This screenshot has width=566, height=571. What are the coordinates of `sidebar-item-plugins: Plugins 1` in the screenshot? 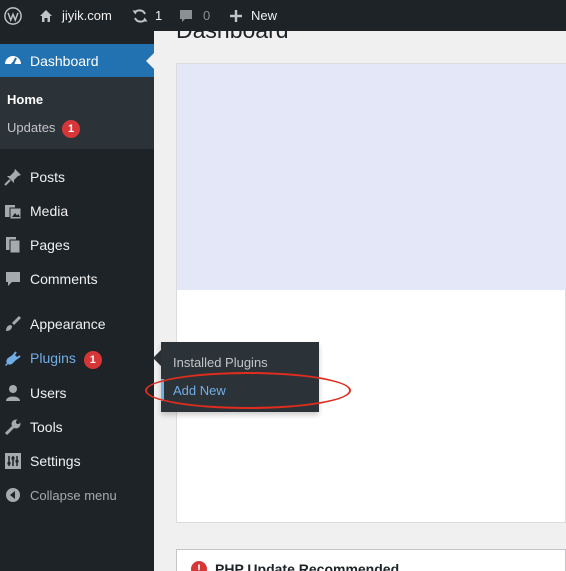 It's located at (77, 359).